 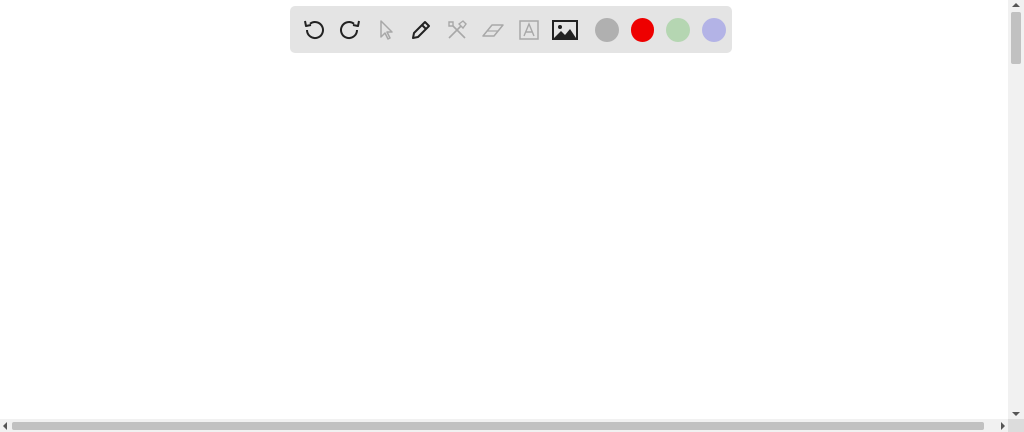 What do you see at coordinates (1016, 425) in the screenshot?
I see `scrollbar-corner` at bounding box center [1016, 425].